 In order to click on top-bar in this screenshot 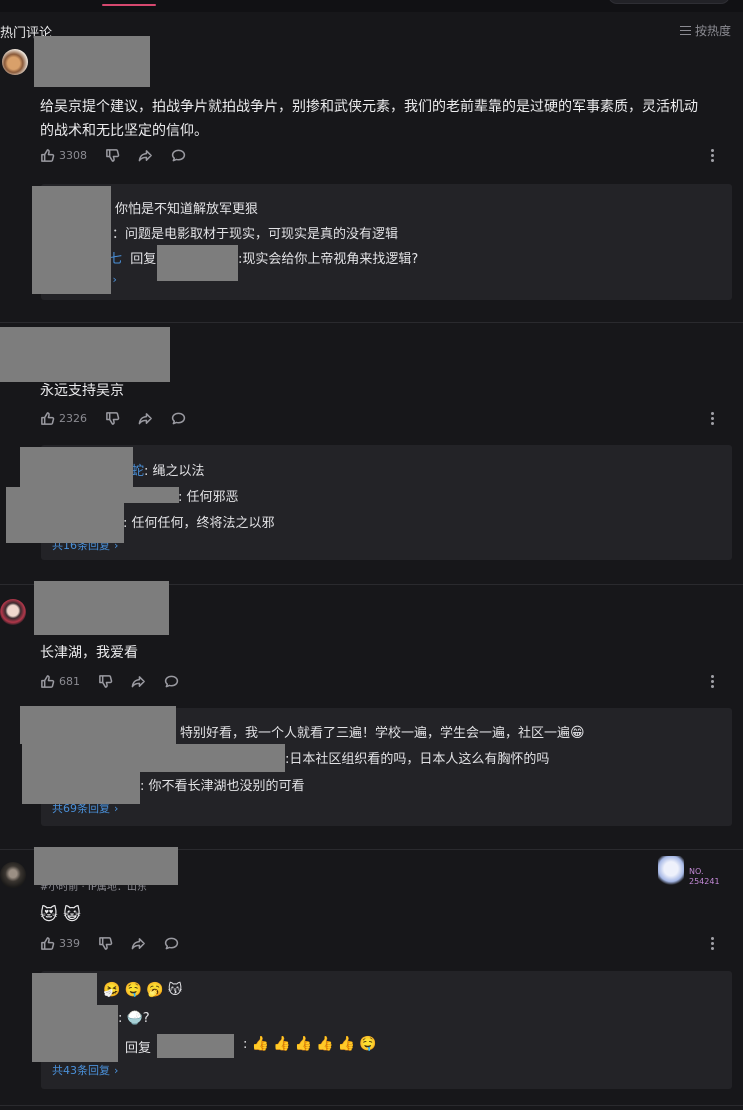, I will do `click(371, 6)`.